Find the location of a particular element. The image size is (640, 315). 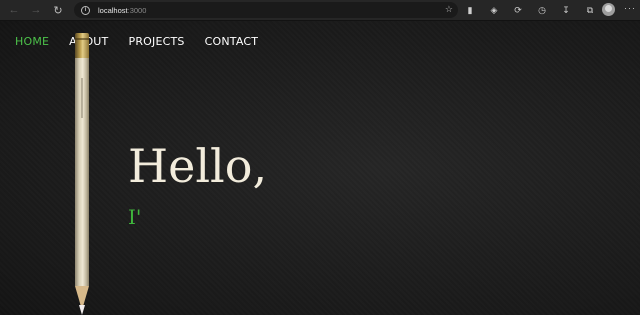

nav-item-home: HOME is located at coordinates (32, 41).